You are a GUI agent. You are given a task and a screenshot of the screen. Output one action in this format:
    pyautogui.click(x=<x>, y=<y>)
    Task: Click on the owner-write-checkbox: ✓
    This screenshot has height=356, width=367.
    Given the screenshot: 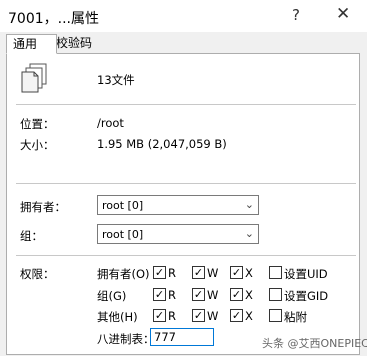 What is the action you would take?
    pyautogui.click(x=198, y=272)
    